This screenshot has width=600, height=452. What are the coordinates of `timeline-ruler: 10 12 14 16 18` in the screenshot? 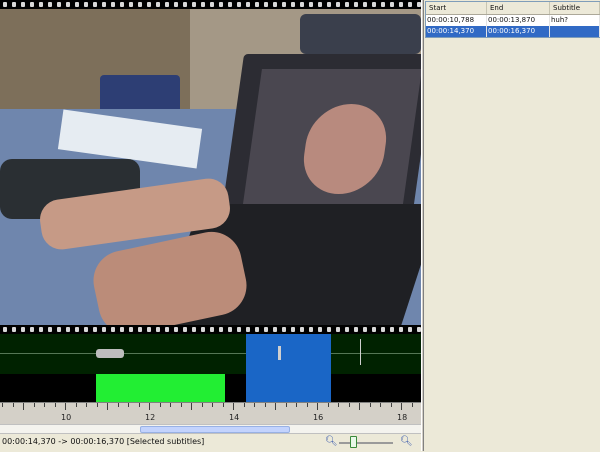 It's located at (210, 413).